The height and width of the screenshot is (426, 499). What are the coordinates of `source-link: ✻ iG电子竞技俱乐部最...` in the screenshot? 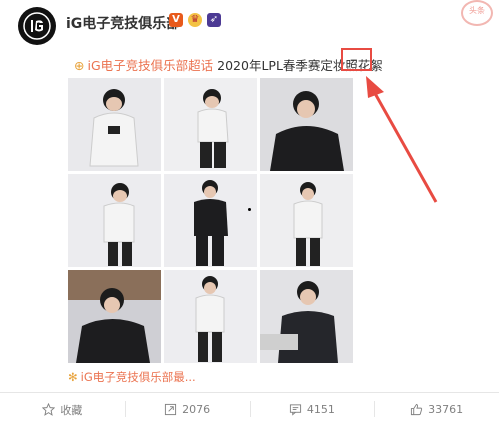 It's located at (132, 377).